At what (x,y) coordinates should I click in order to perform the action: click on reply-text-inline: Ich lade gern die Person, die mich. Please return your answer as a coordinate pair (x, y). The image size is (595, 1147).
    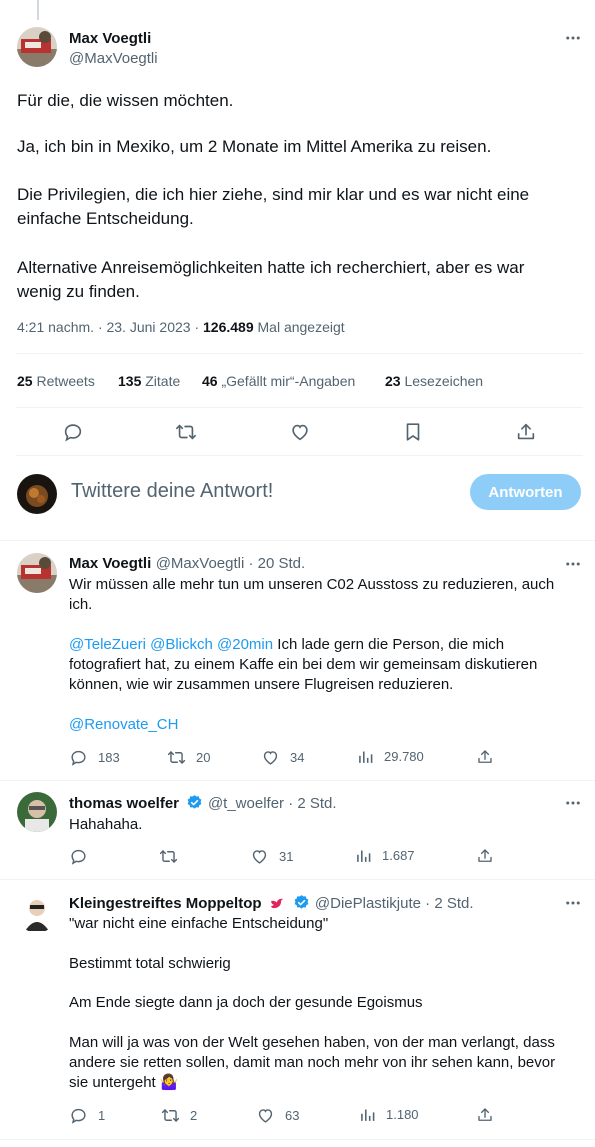
    Looking at the image, I should click on (389, 644).